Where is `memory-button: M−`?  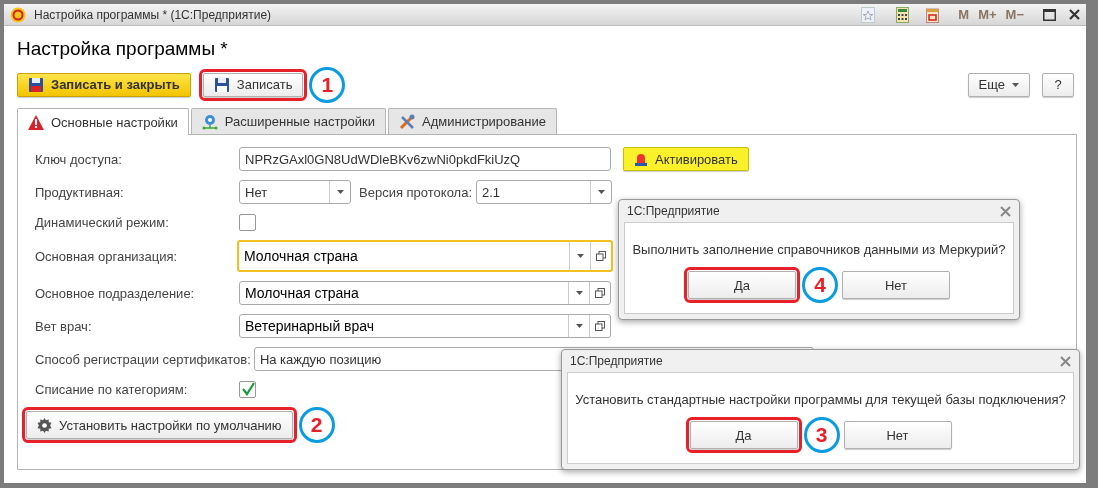
memory-button: M− is located at coordinates (1014, 14).